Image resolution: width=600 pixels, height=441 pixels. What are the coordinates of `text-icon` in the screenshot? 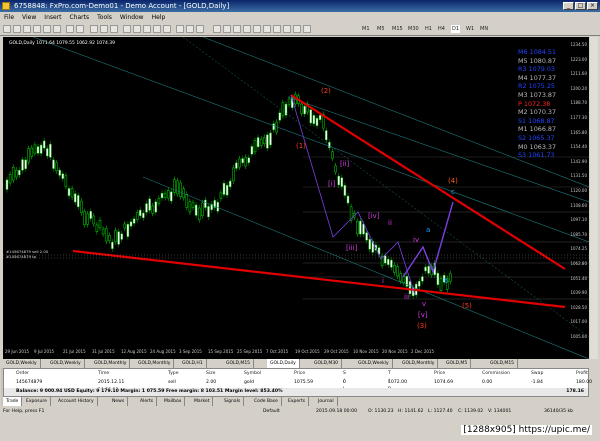 It's located at (287, 29).